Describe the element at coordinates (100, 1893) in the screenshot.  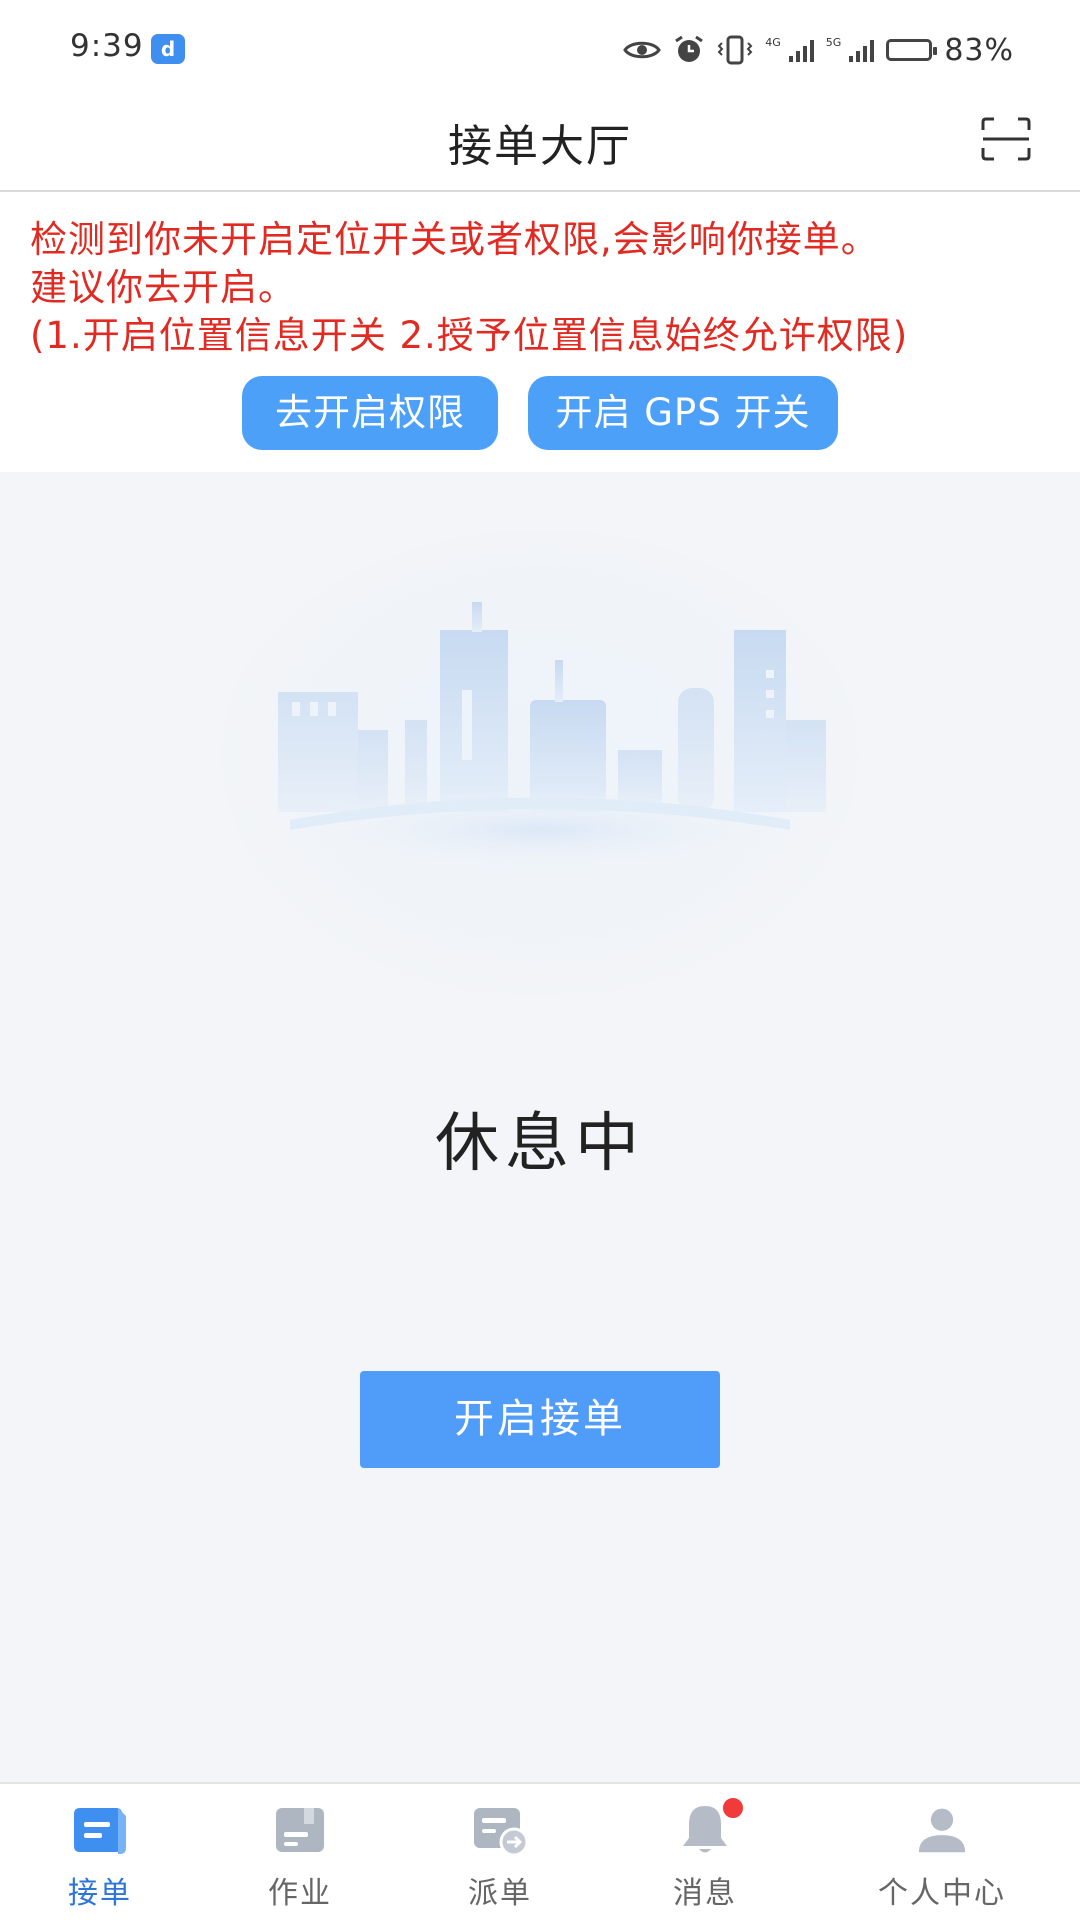
I see `nav-label-orders: 接单` at that location.